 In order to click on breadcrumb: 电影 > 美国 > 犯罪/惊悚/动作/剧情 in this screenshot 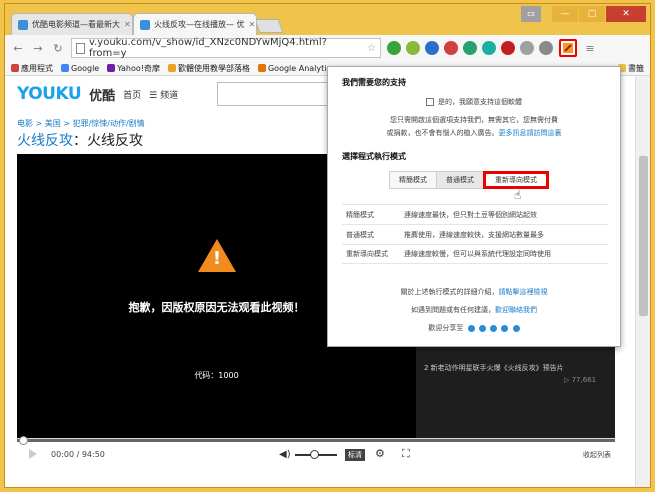, I will do `click(81, 123)`.